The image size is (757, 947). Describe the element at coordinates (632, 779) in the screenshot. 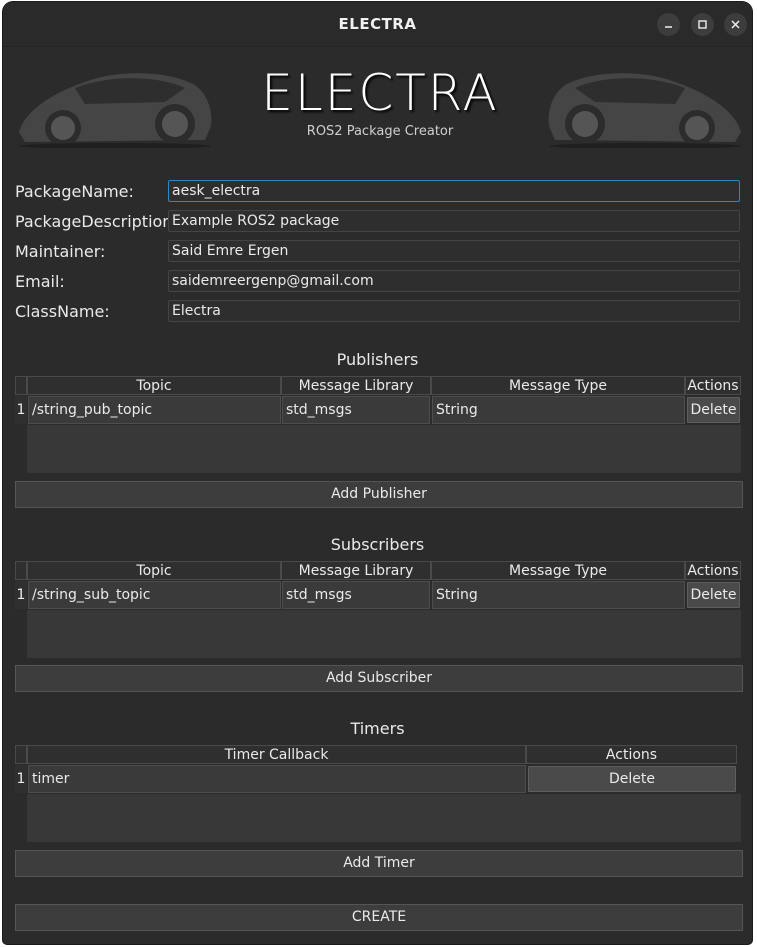

I see `timer-delete-button: Delete` at that location.